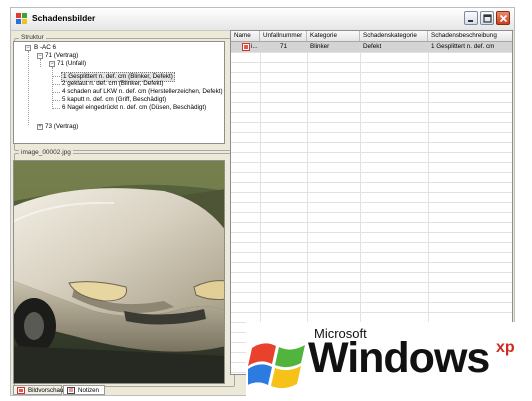  What do you see at coordinates (46, 390) in the screenshot?
I see `tab-label: Bildvorschau` at bounding box center [46, 390].